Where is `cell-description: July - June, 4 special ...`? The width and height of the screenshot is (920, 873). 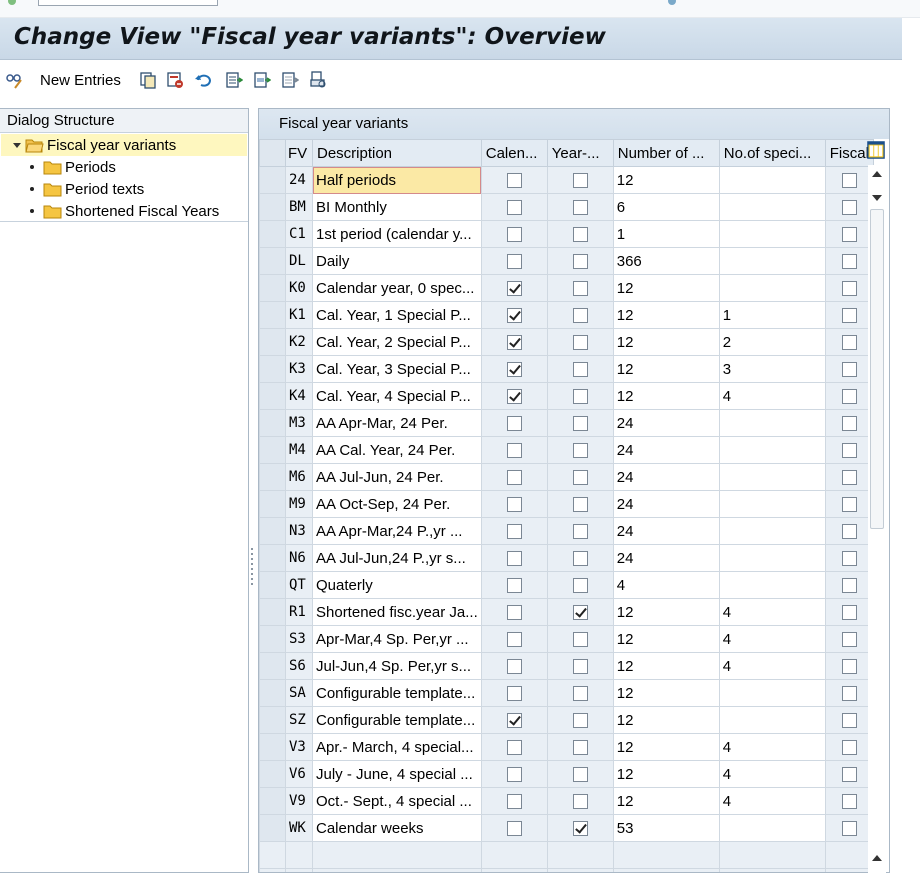 cell-description: July - June, 4 special ... is located at coordinates (397, 774).